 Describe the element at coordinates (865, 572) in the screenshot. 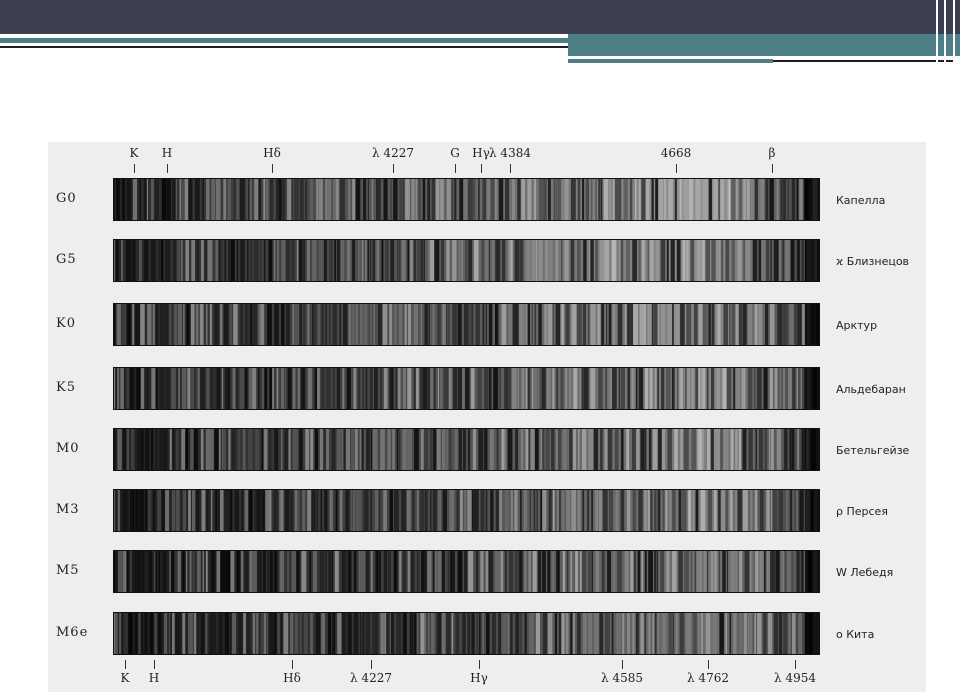

I see `star-name-label: W Лебедя` at that location.